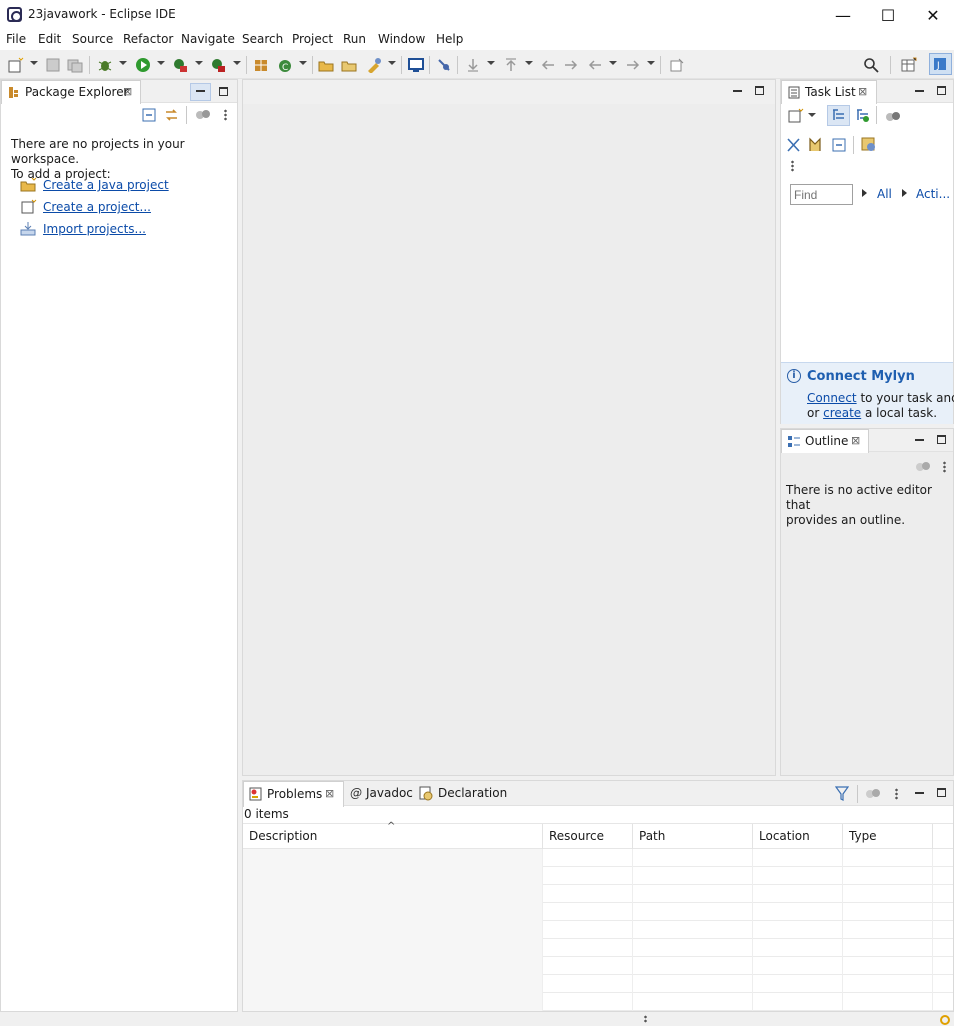 The width and height of the screenshot is (954, 1026). Describe the element at coordinates (143, 65) in the screenshot. I see `run-icon` at that location.